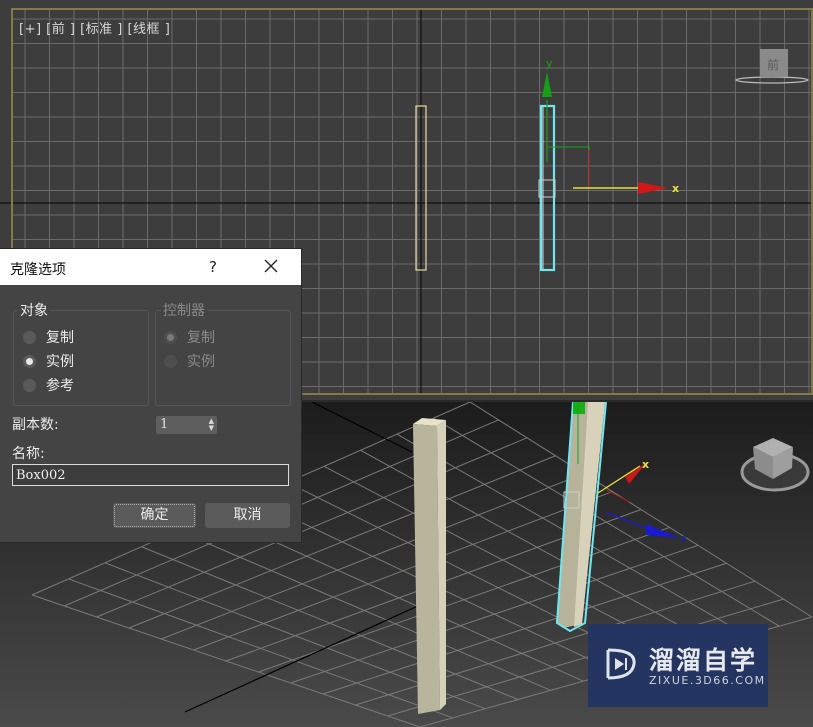 The image size is (813, 727). I want to click on gizmo-y-label: y, so click(549, 63).